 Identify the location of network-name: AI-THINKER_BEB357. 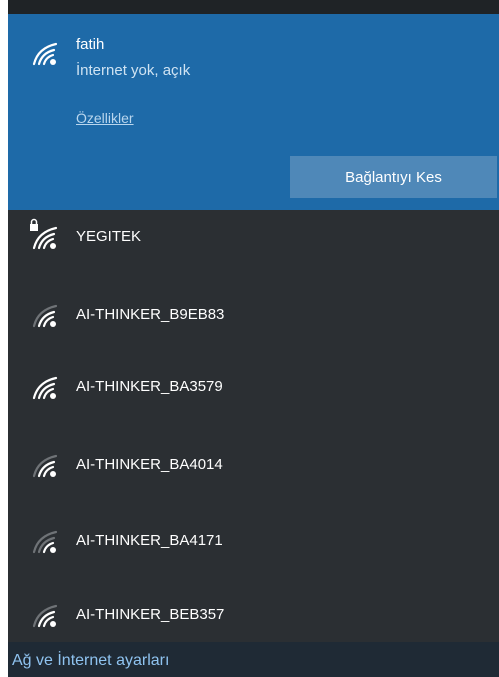
(150, 614).